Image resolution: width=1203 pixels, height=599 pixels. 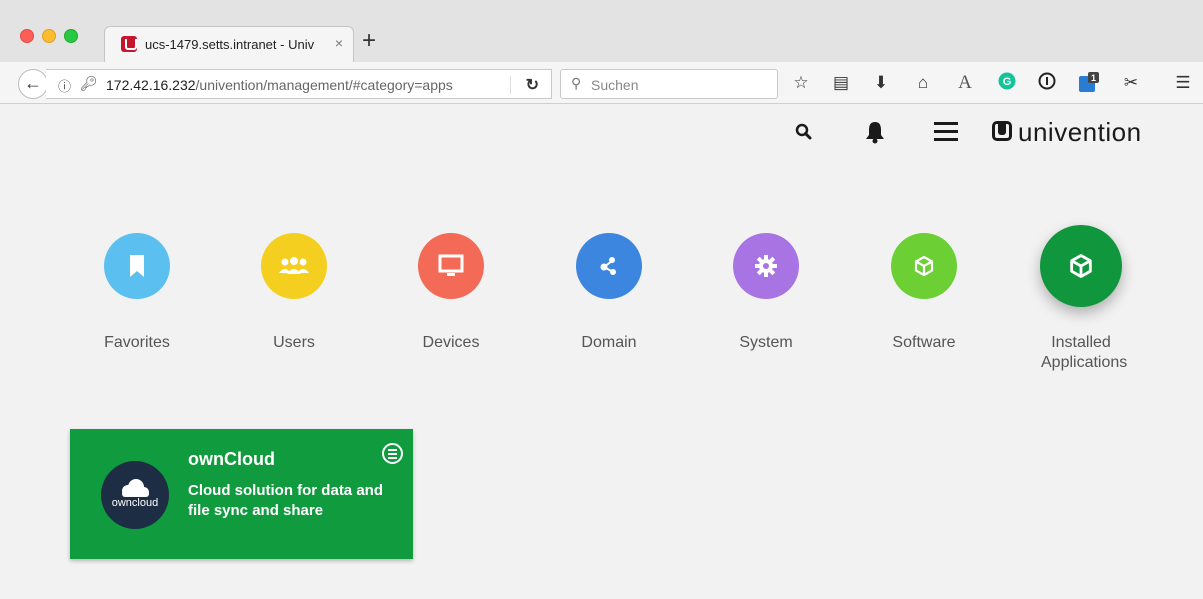 What do you see at coordinates (532, 85) in the screenshot?
I see `reload-icon: ↻` at bounding box center [532, 85].